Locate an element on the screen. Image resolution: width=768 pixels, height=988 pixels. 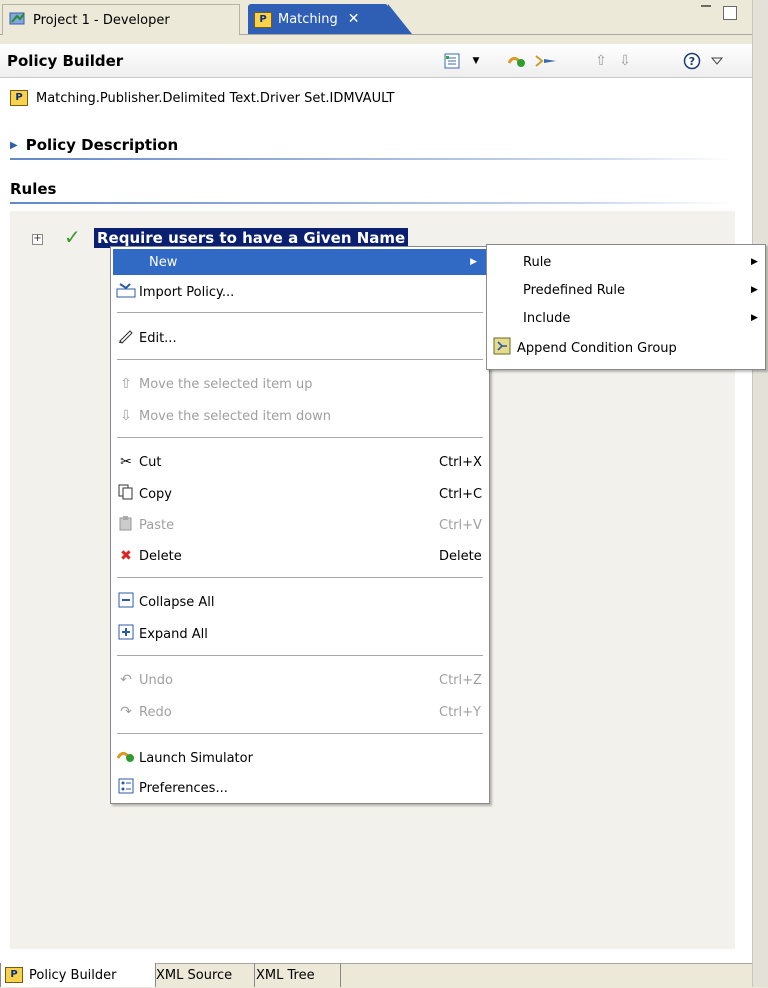
tab-policy-builder: P Policy Builder is located at coordinates (78, 975).